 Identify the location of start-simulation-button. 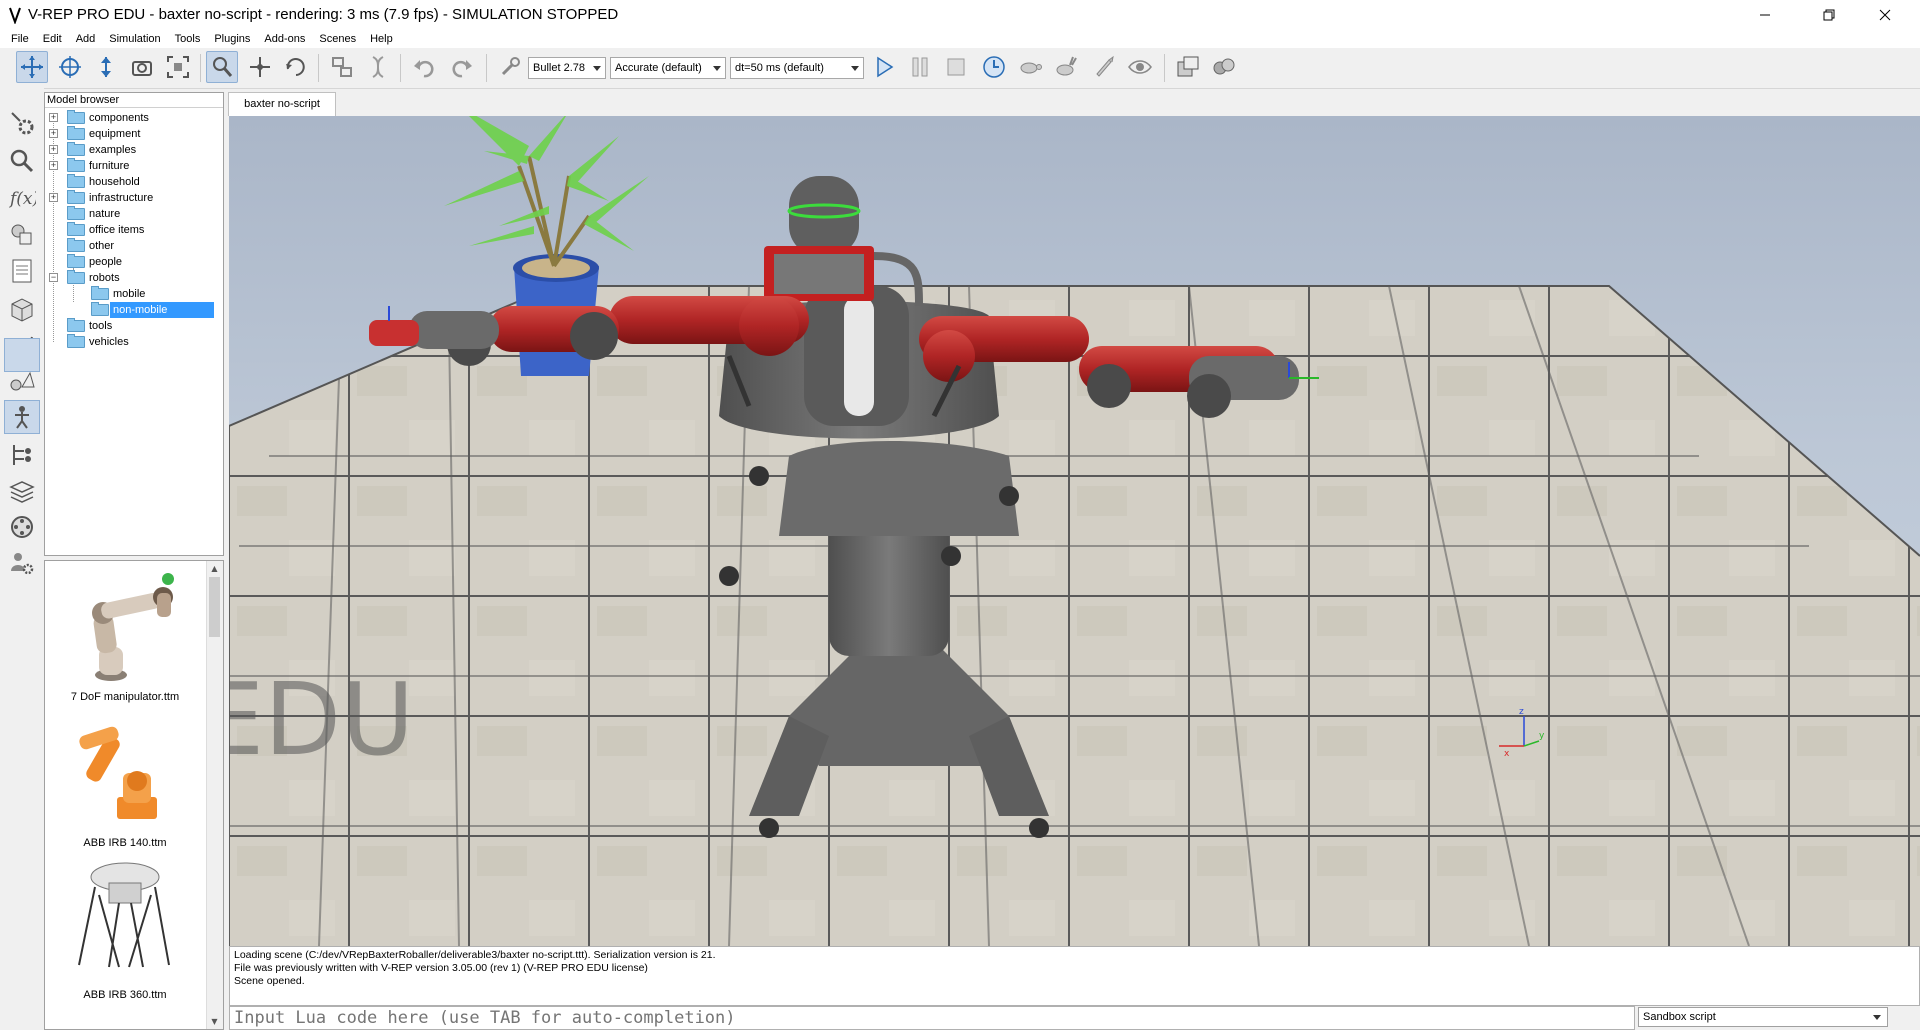
(884, 67).